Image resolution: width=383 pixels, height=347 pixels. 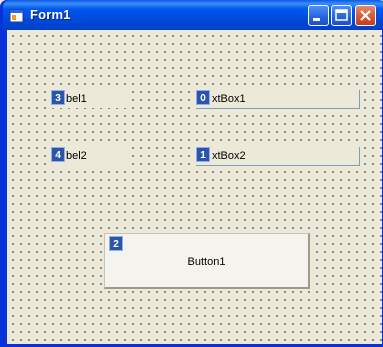 What do you see at coordinates (58, 154) in the screenshot?
I see `tab-index-badge: 4` at bounding box center [58, 154].